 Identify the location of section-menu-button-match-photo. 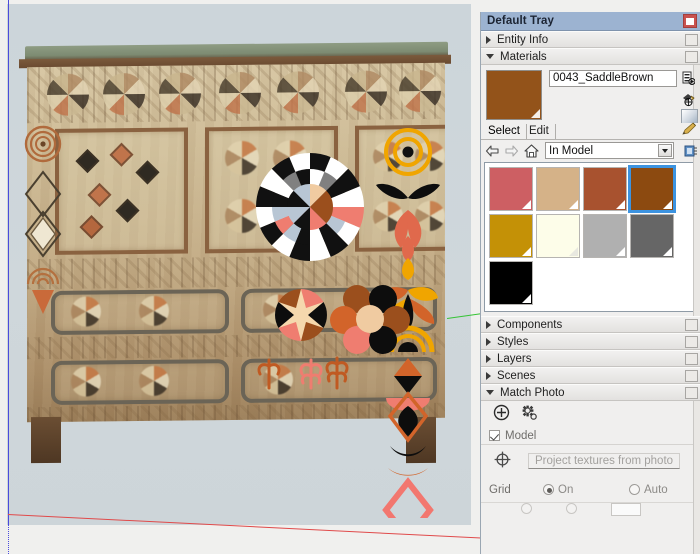
(691, 393).